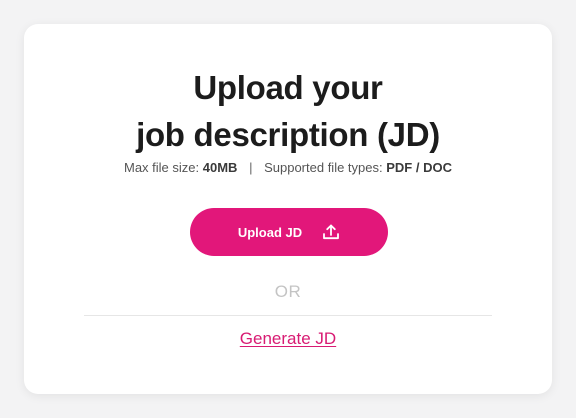  Describe the element at coordinates (288, 87) in the screenshot. I see `title-line-1: Upload your` at that location.